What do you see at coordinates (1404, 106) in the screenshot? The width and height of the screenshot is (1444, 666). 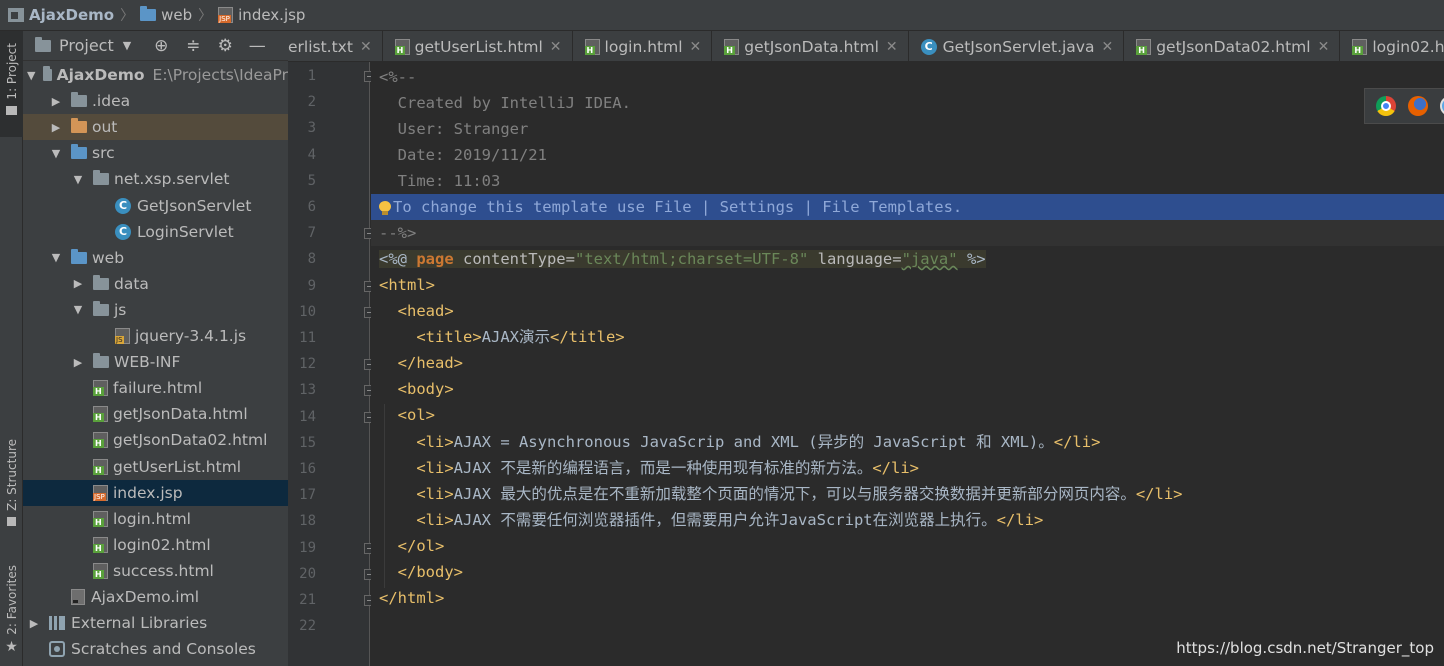 I see `open-in-browser-bar` at bounding box center [1404, 106].